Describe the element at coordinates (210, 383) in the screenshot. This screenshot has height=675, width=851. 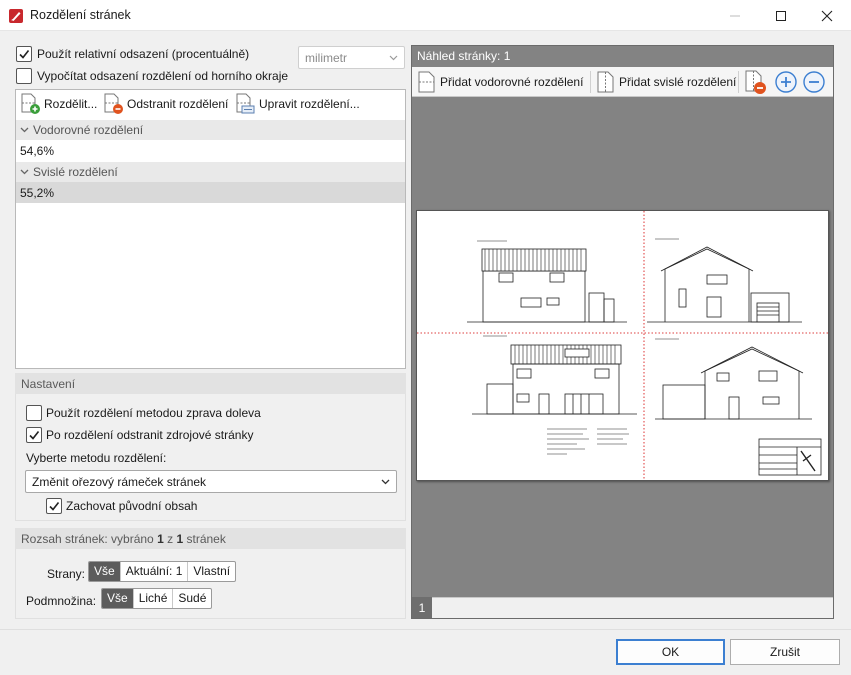
I see `settings-header: Nastavení` at that location.